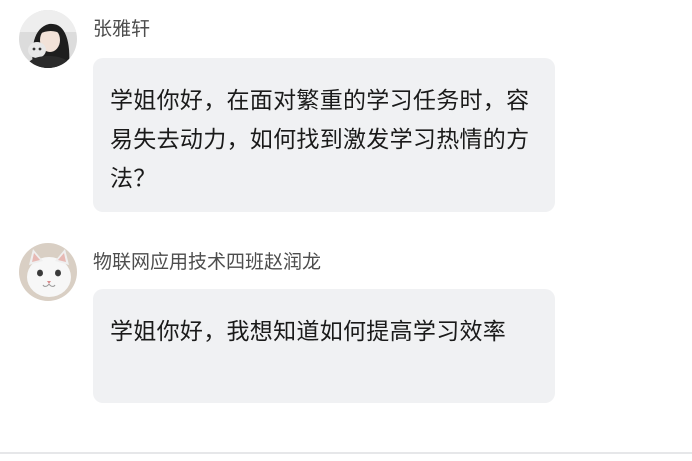 This screenshot has height=461, width=692. Describe the element at coordinates (207, 262) in the screenshot. I see `sender-name: 物联网应用技术四班赵润龙` at that location.